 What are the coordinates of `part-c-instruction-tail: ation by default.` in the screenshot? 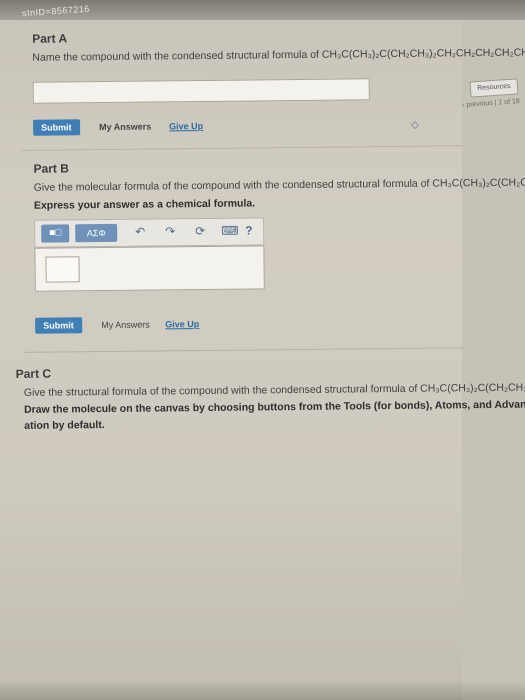 It's located at (64, 425).